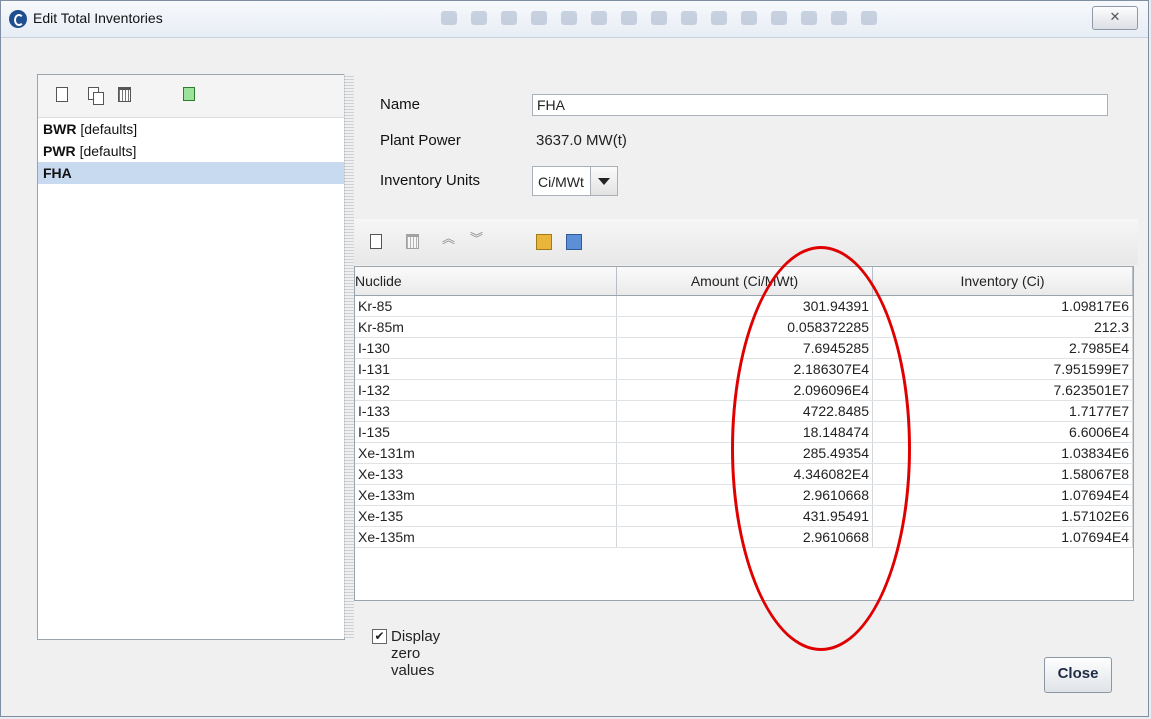 The width and height of the screenshot is (1151, 719). What do you see at coordinates (1003, 390) in the screenshot?
I see `inventory-cell: 7.623501E7` at bounding box center [1003, 390].